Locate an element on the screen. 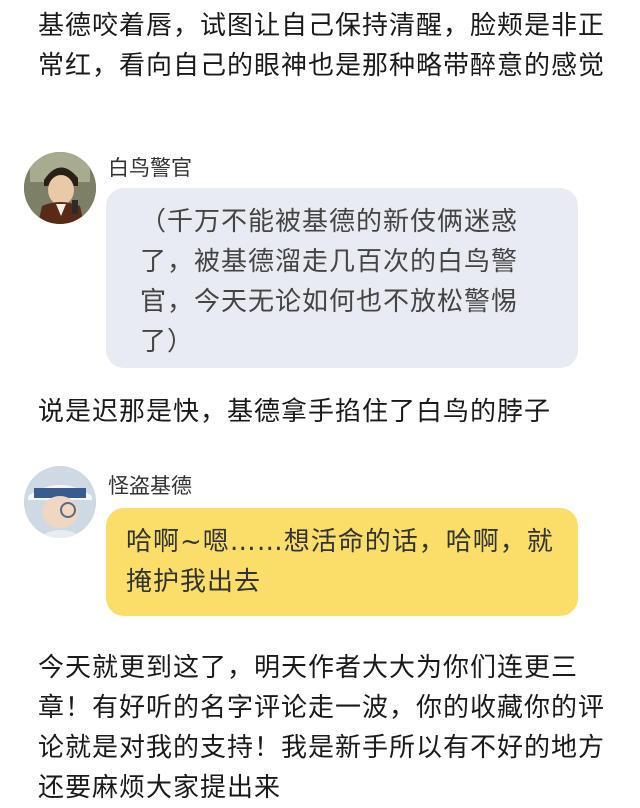 This screenshot has height=808, width=640. avatar-shiratori is located at coordinates (60, 188).